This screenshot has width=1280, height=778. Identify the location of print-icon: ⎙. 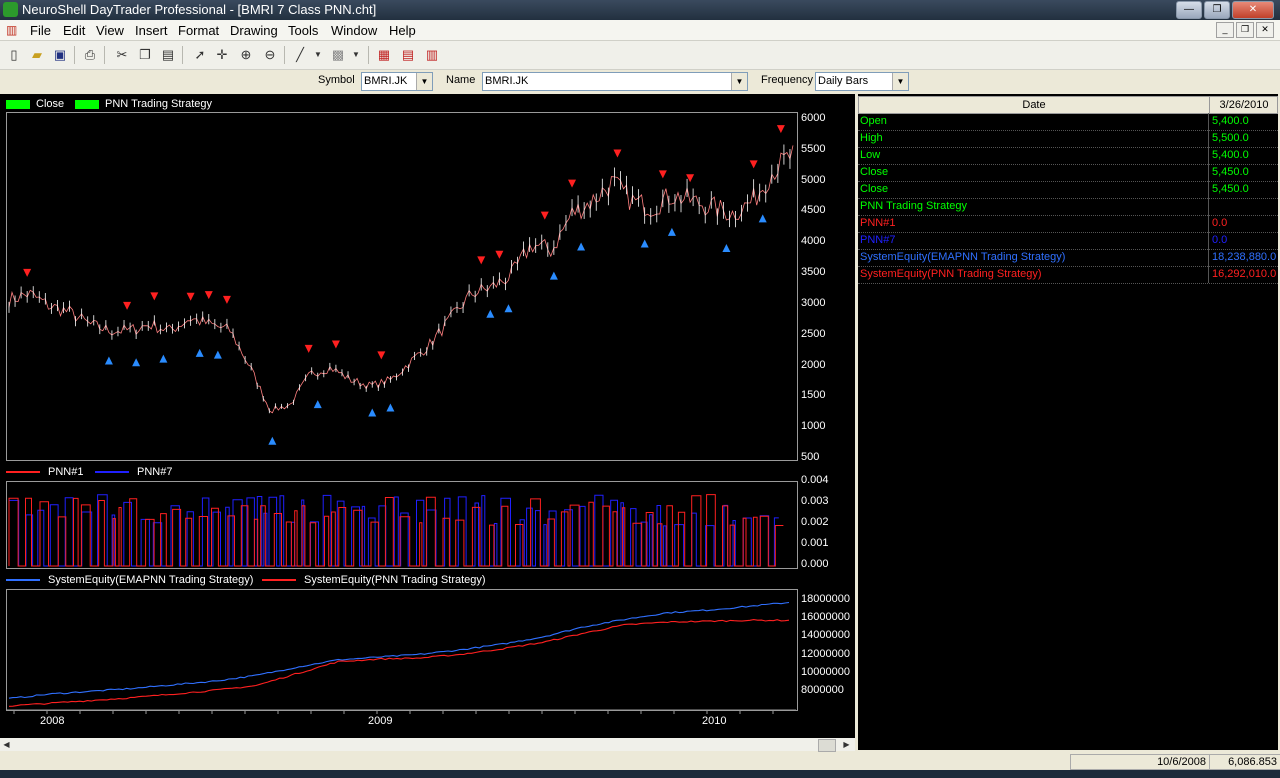
(90, 55).